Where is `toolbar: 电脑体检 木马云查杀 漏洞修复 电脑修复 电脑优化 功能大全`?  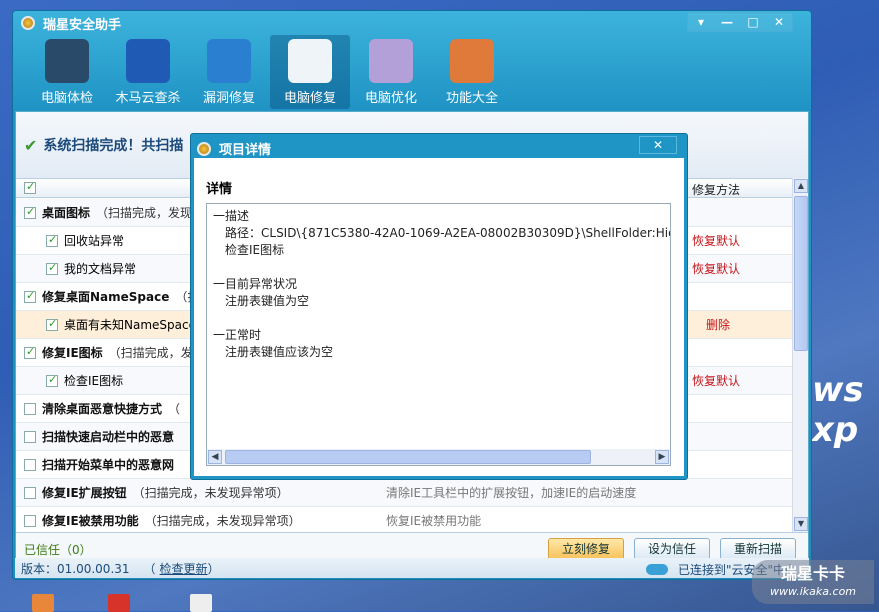 toolbar: 电脑体检 木马云查杀 漏洞修复 电脑修复 电脑优化 功能大全 is located at coordinates (270, 72).